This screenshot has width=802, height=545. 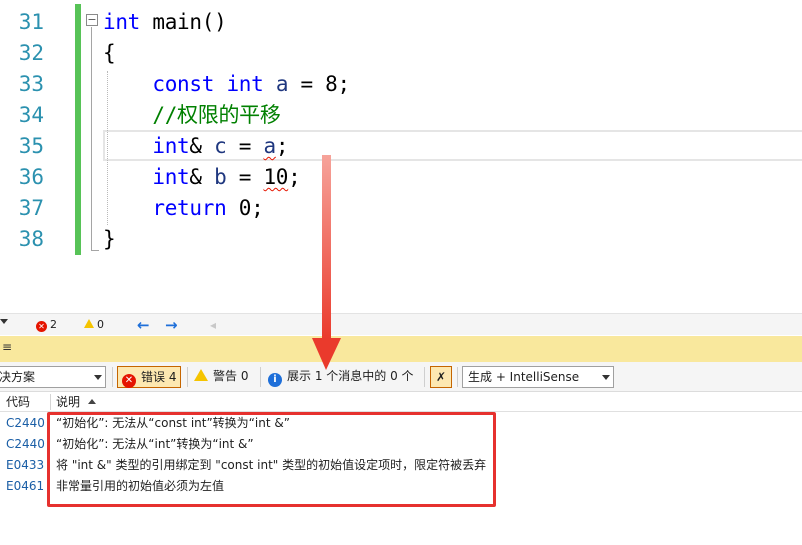 I want to click on annotation-arrow-icon, so click(x=326, y=262).